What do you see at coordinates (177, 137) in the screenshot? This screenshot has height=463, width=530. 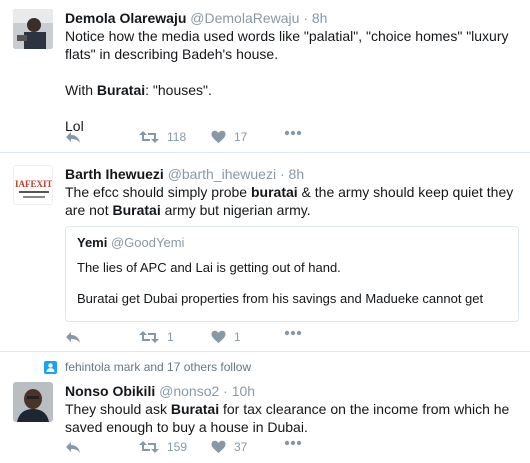 I see `retweet-count: 118` at bounding box center [177, 137].